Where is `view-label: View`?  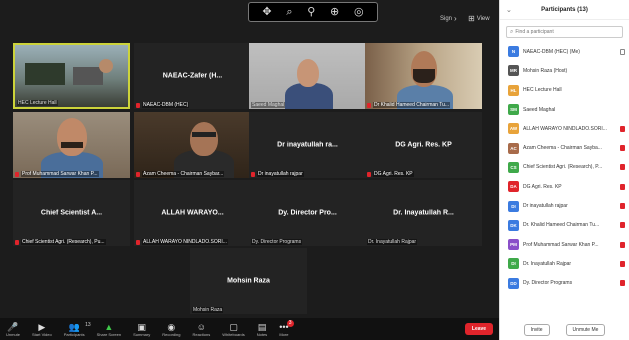 view-label: View is located at coordinates (483, 18).